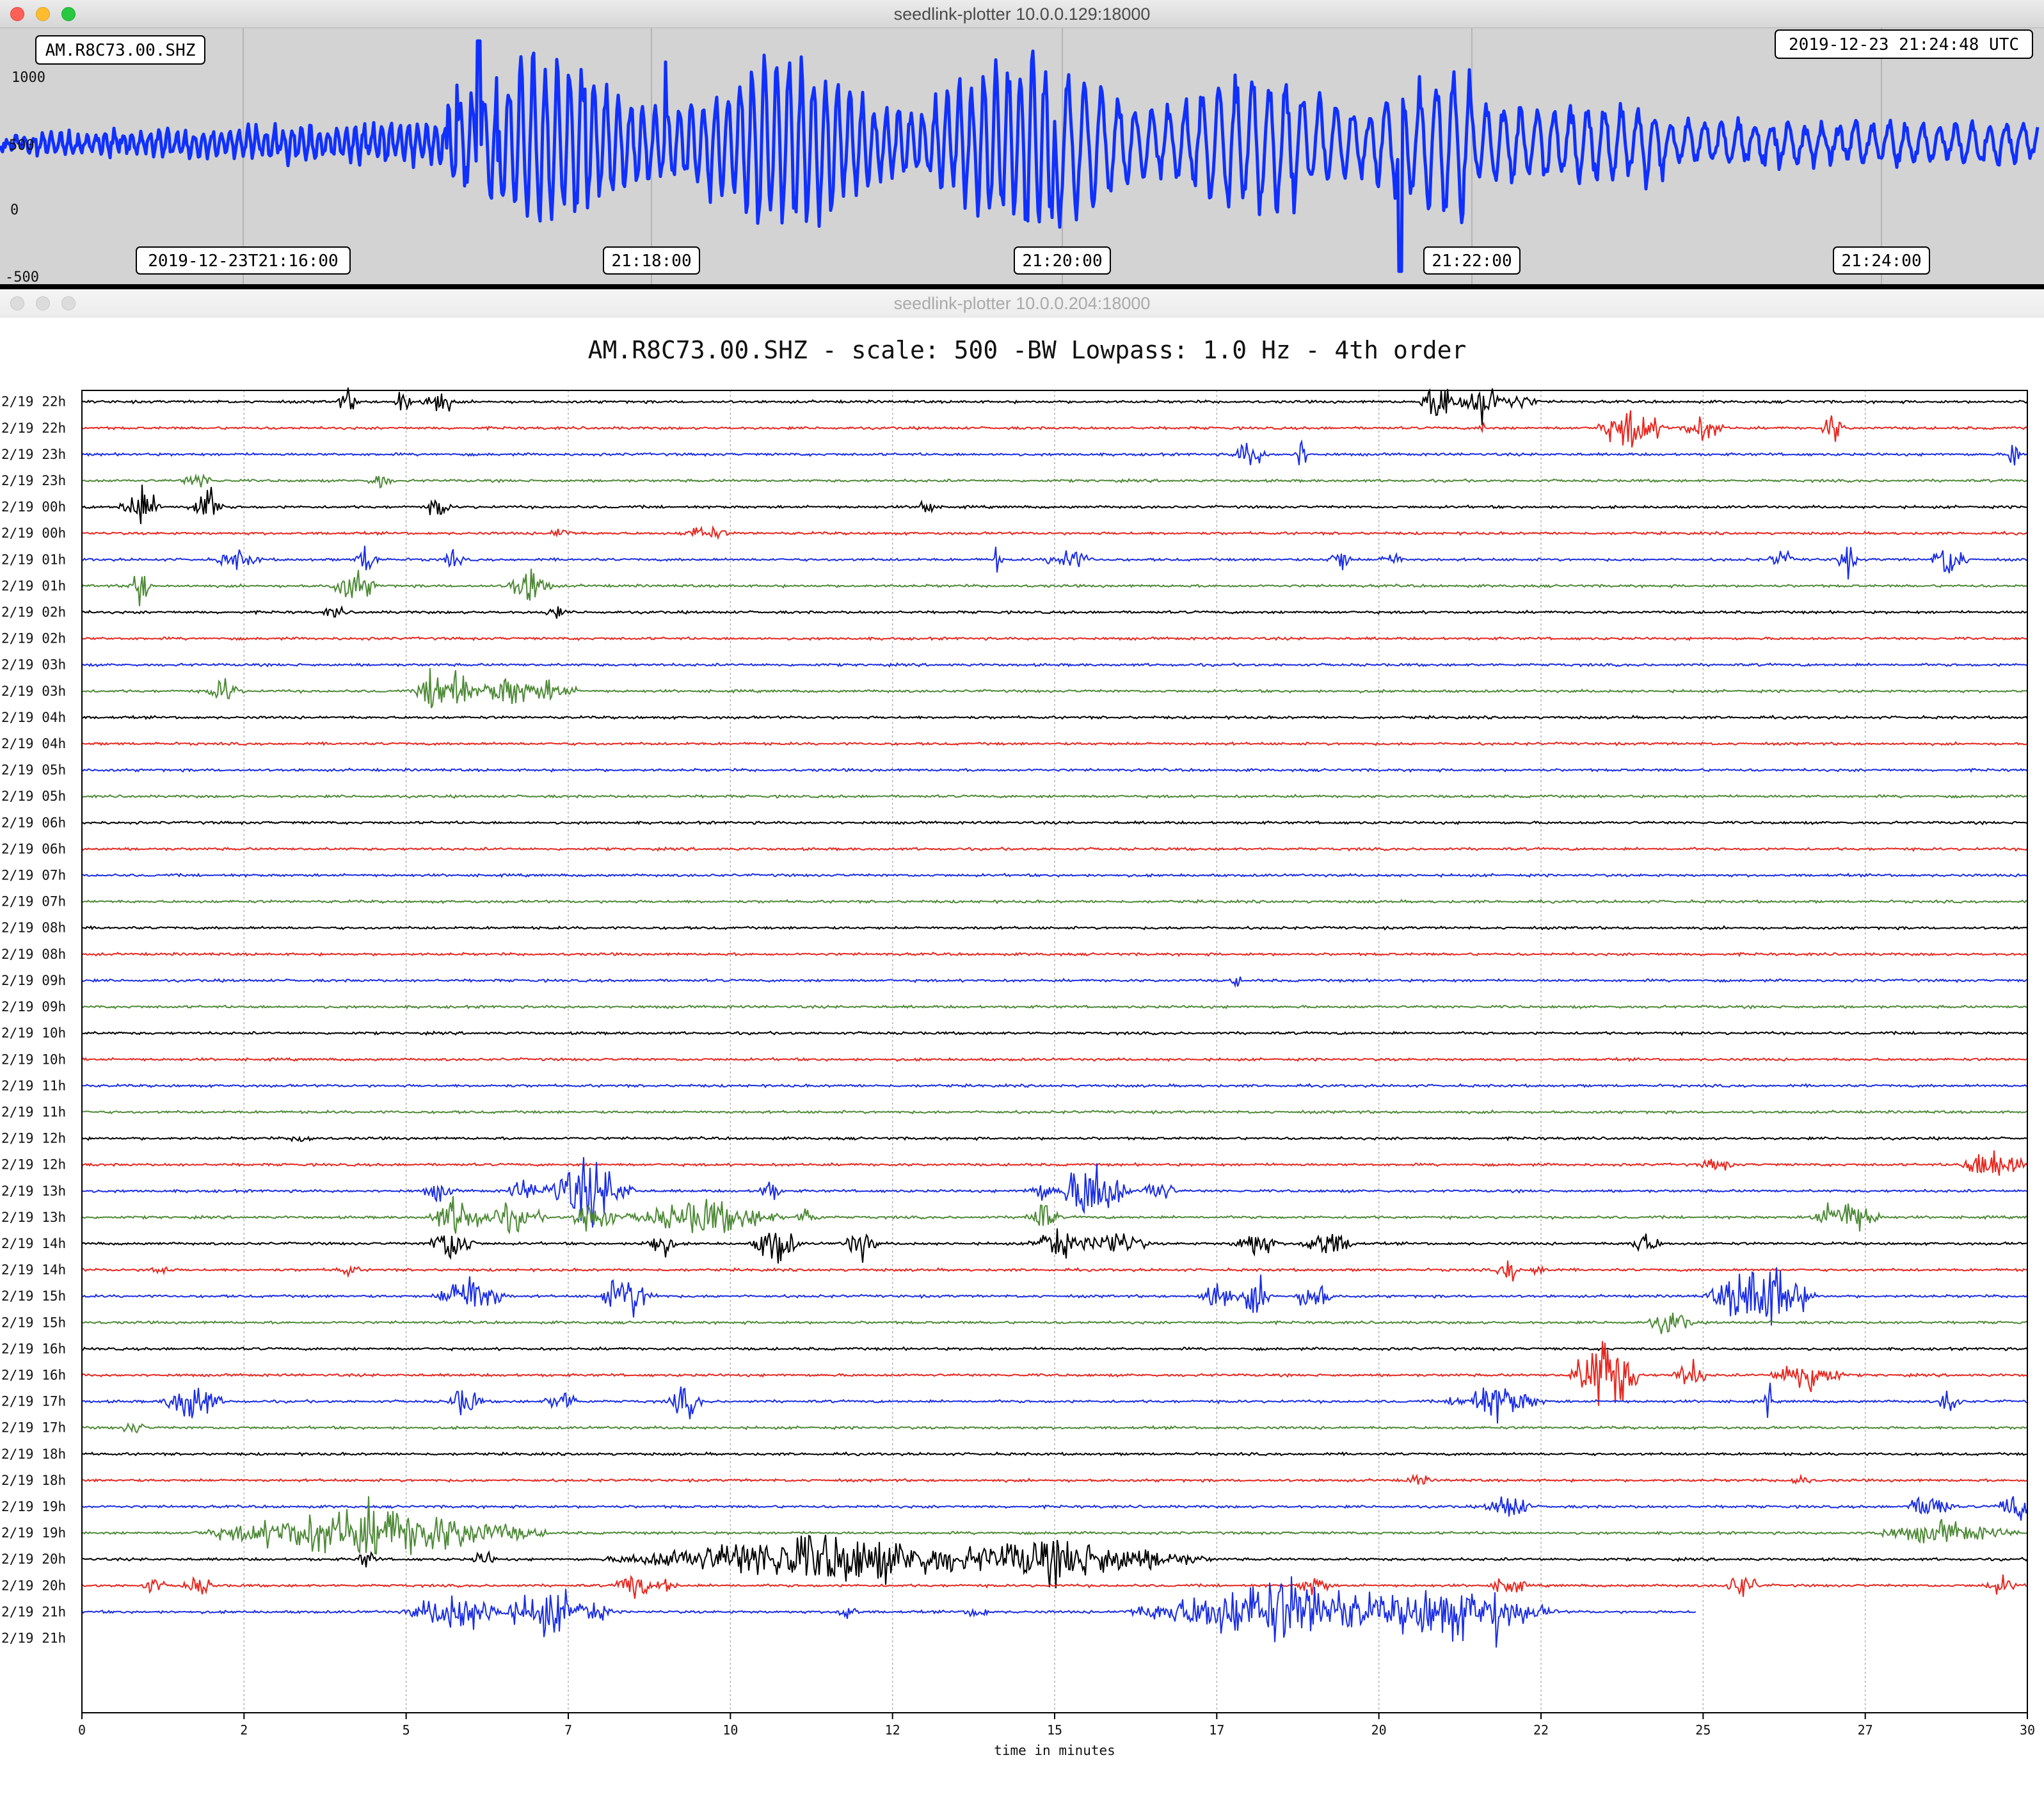 Image resolution: width=2044 pixels, height=1819 pixels. Describe the element at coordinates (2028, 1730) in the screenshot. I see `x-tick-label: 30` at that location.